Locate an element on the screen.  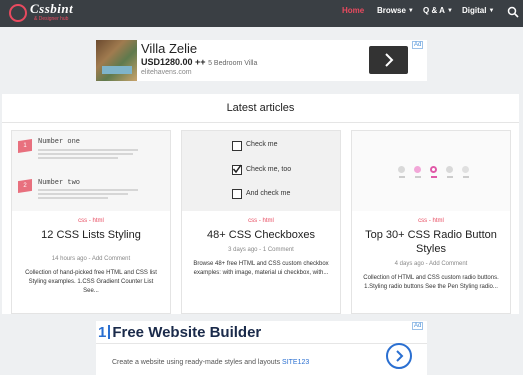
ad-price-value: USD1280.00 ++ is located at coordinates (173, 62).